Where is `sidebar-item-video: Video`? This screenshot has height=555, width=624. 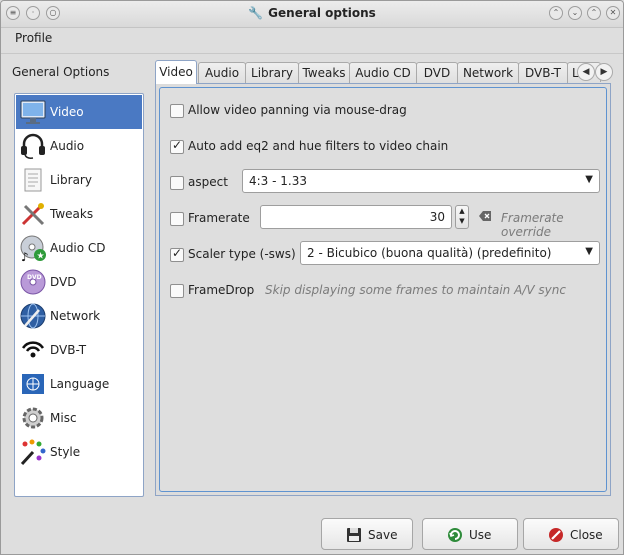
sidebar-item-video: Video is located at coordinates (79, 112).